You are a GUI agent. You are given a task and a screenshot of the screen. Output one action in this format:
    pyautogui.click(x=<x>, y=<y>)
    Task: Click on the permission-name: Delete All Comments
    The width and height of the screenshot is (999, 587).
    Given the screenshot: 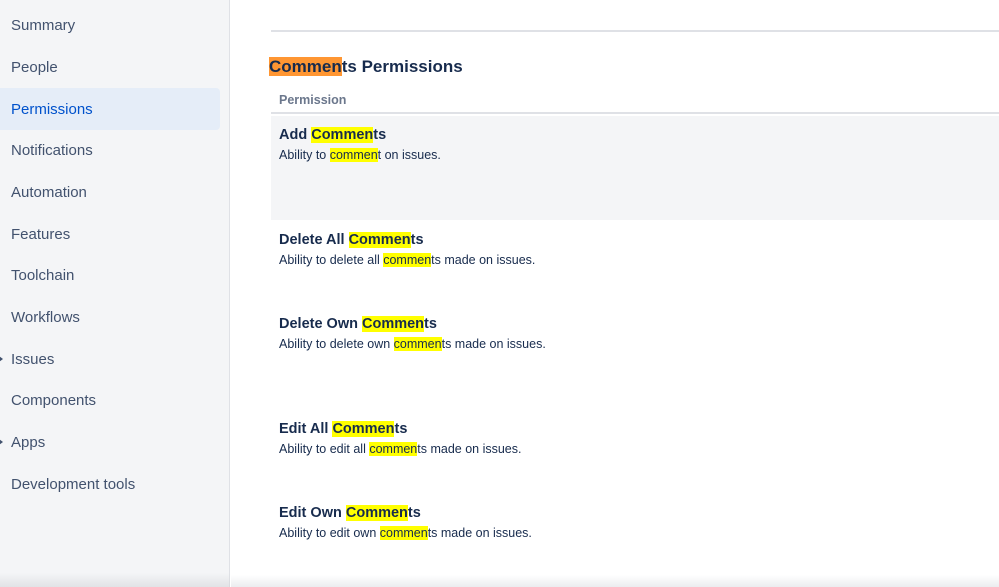 What is the action you would take?
    pyautogui.click(x=351, y=240)
    